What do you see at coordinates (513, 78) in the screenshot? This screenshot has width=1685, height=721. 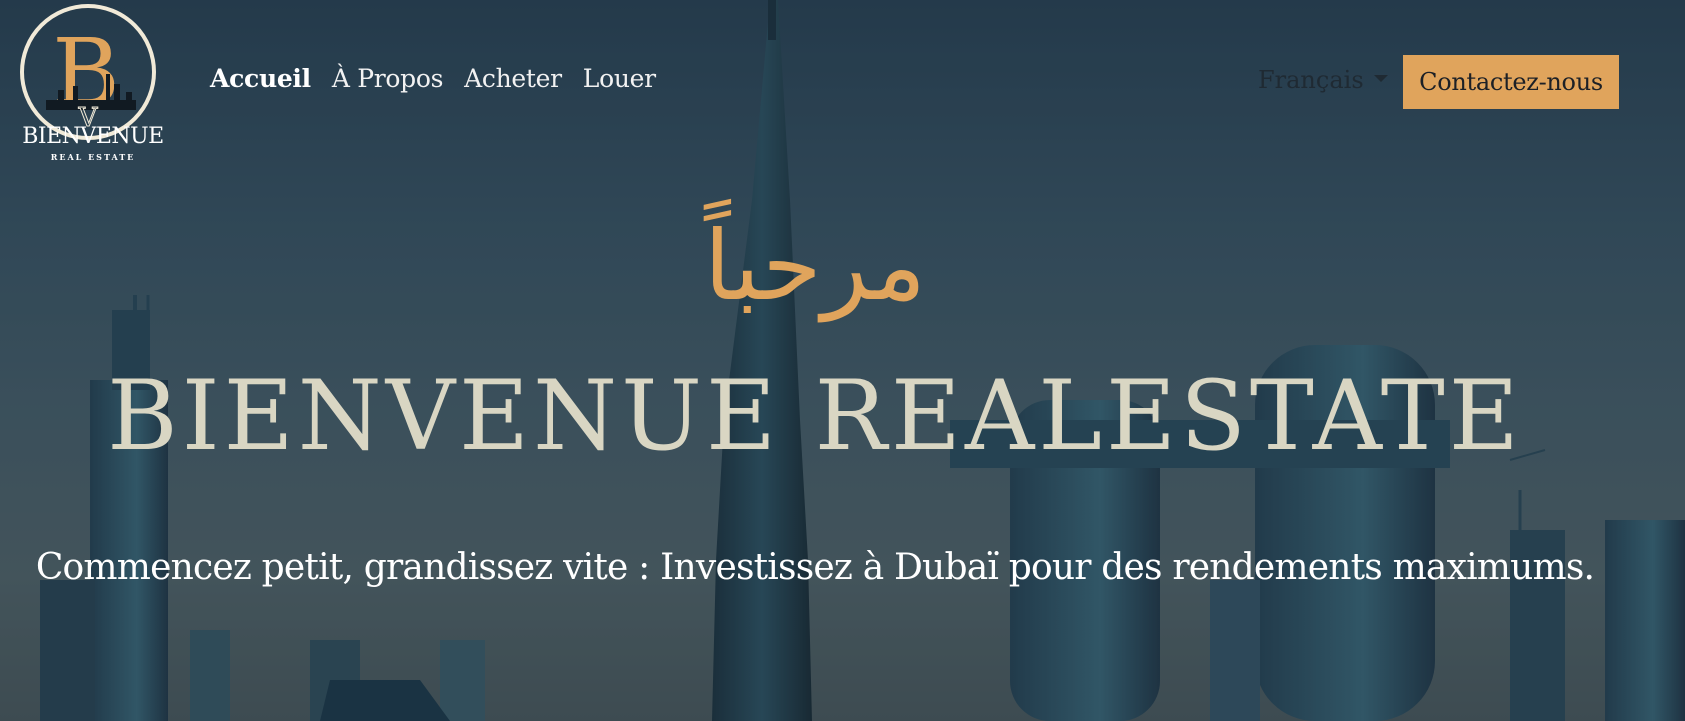 I see `nav-item-acheter: Acheter` at bounding box center [513, 78].